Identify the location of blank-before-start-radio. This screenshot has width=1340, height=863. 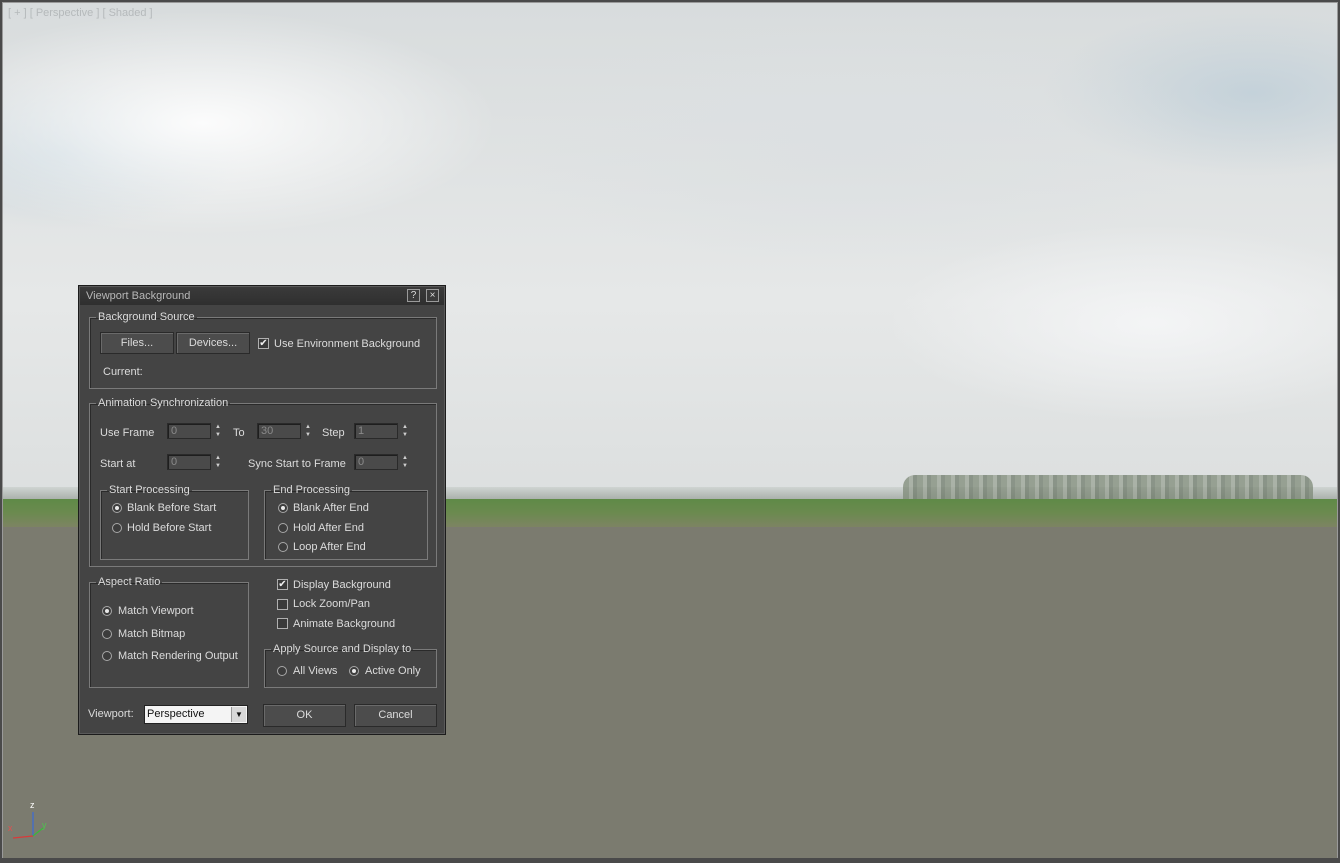
(117, 508).